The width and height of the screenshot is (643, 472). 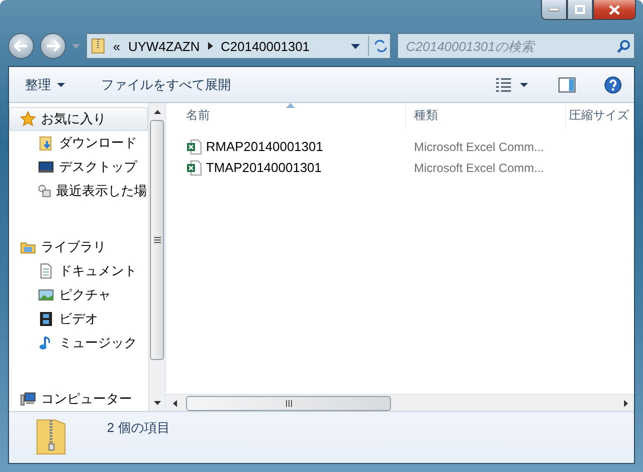 What do you see at coordinates (78, 247) in the screenshot?
I see `nav-item: ライブラリ` at bounding box center [78, 247].